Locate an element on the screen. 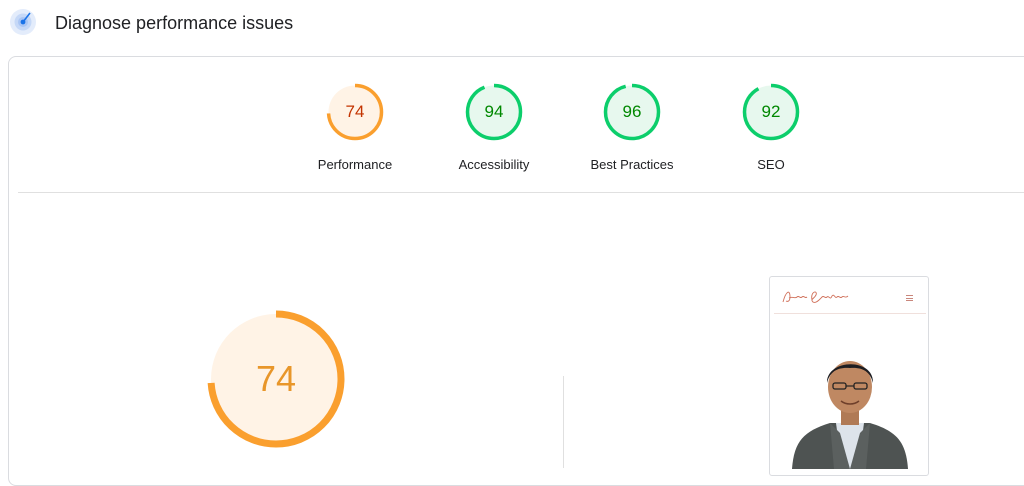  header: Diagnose performance issues is located at coordinates (512, 23).